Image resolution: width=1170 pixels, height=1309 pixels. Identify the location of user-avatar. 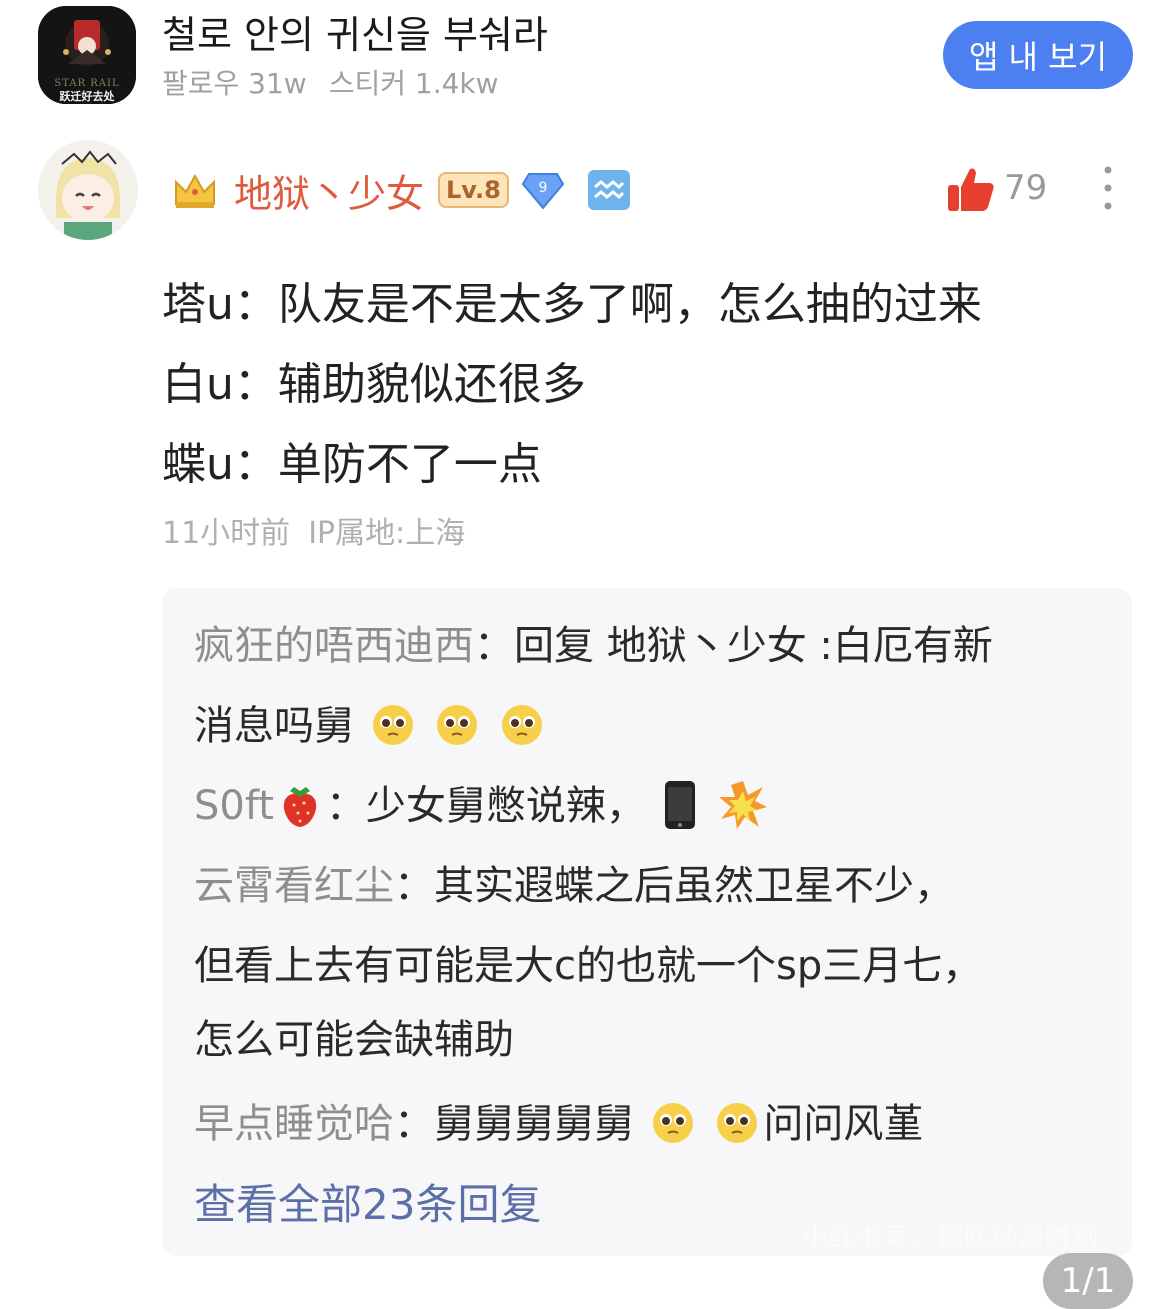
(88, 190).